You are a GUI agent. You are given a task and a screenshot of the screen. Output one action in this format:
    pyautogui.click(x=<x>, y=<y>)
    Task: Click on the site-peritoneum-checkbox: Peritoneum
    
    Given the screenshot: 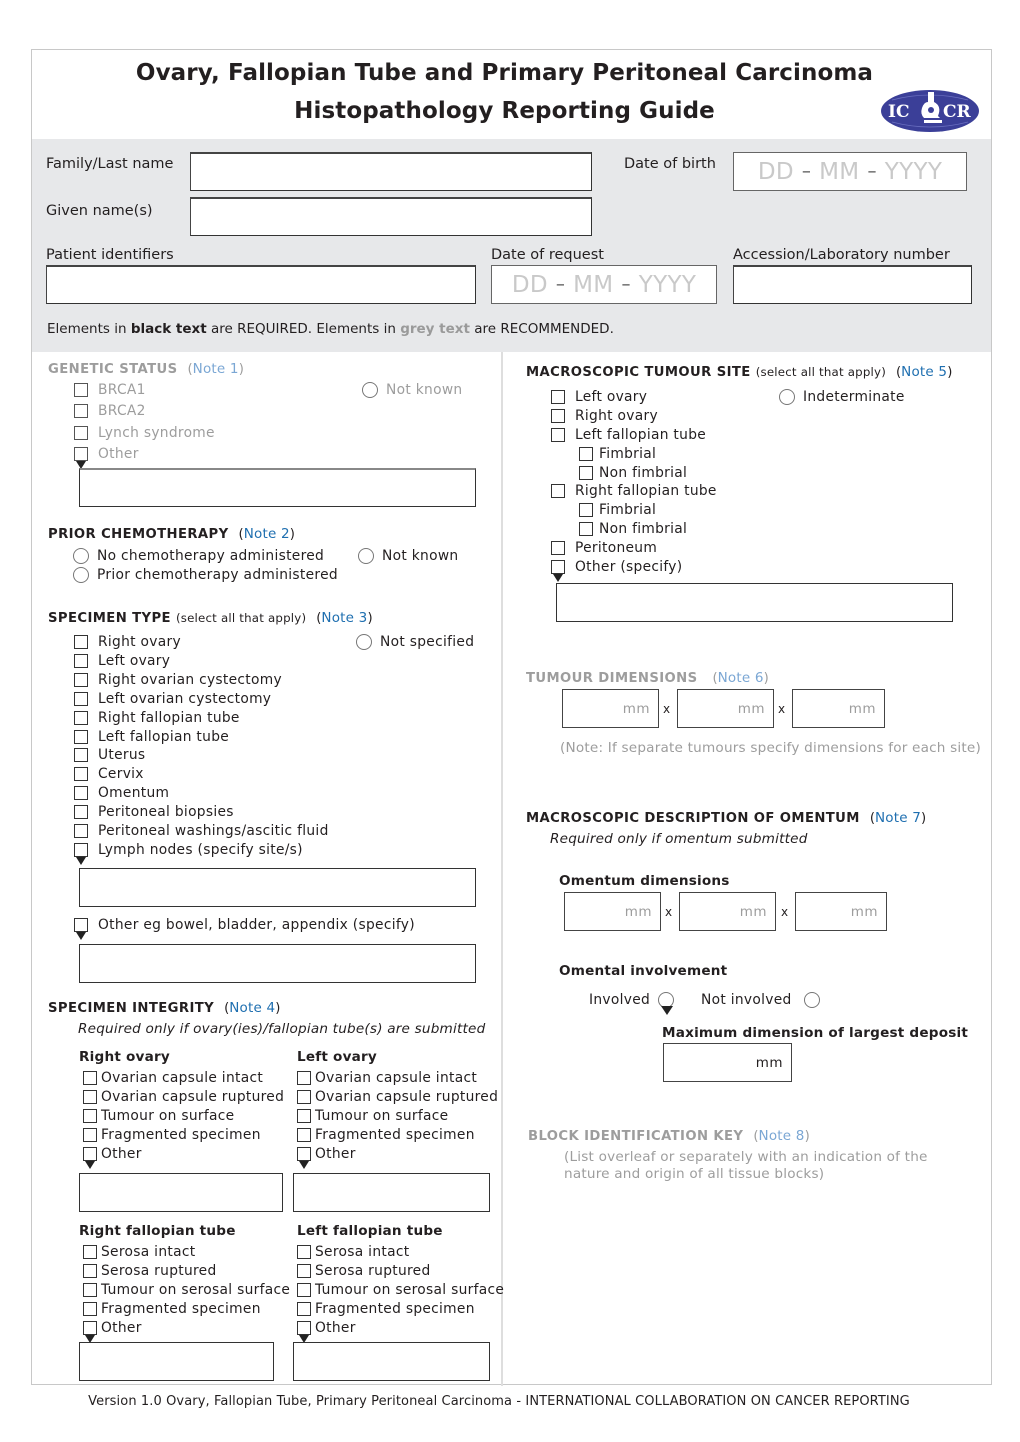 What is the action you would take?
    pyautogui.click(x=604, y=548)
    